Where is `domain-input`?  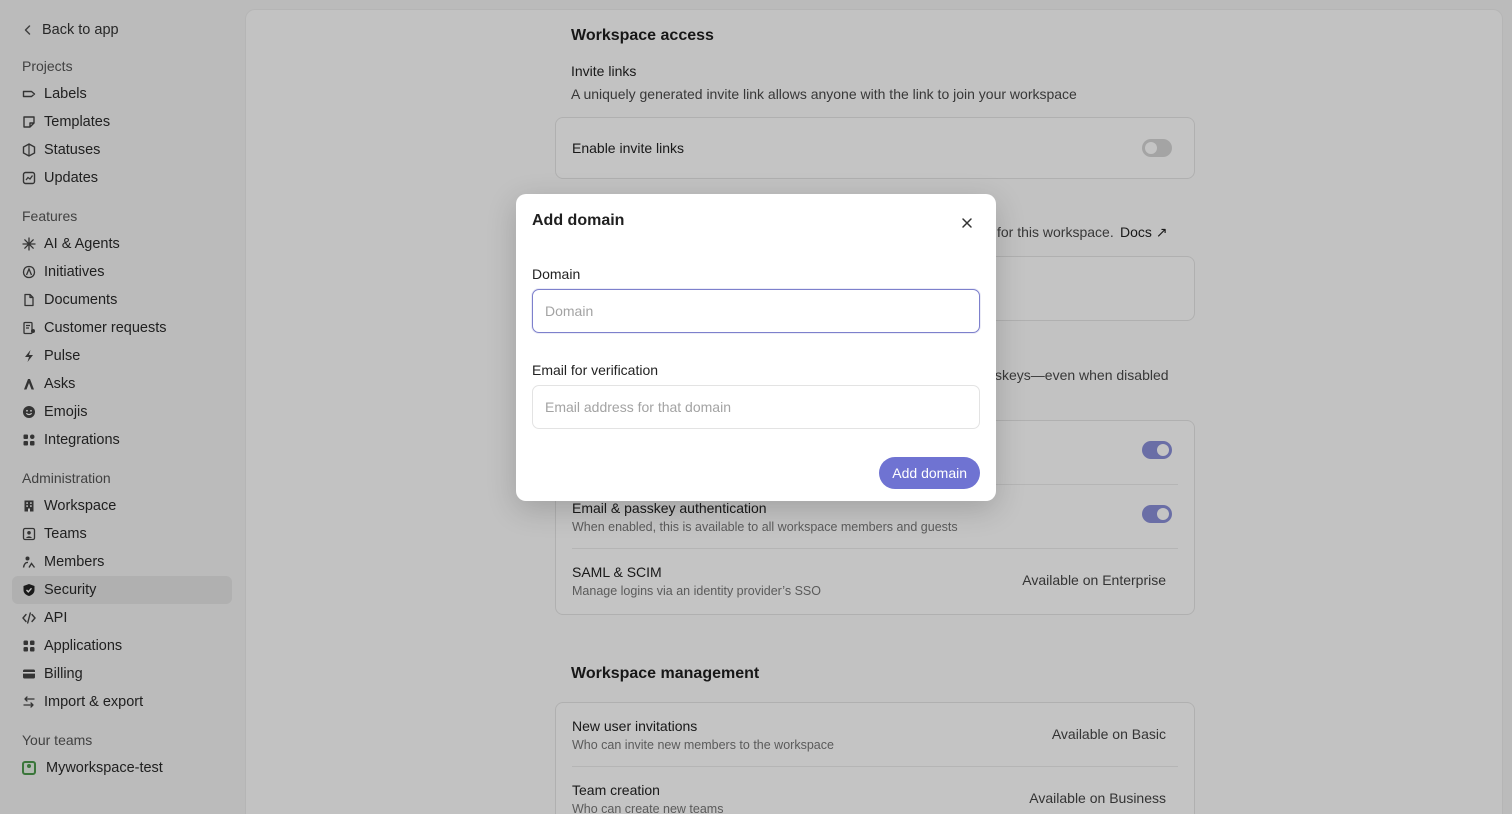 domain-input is located at coordinates (756, 311).